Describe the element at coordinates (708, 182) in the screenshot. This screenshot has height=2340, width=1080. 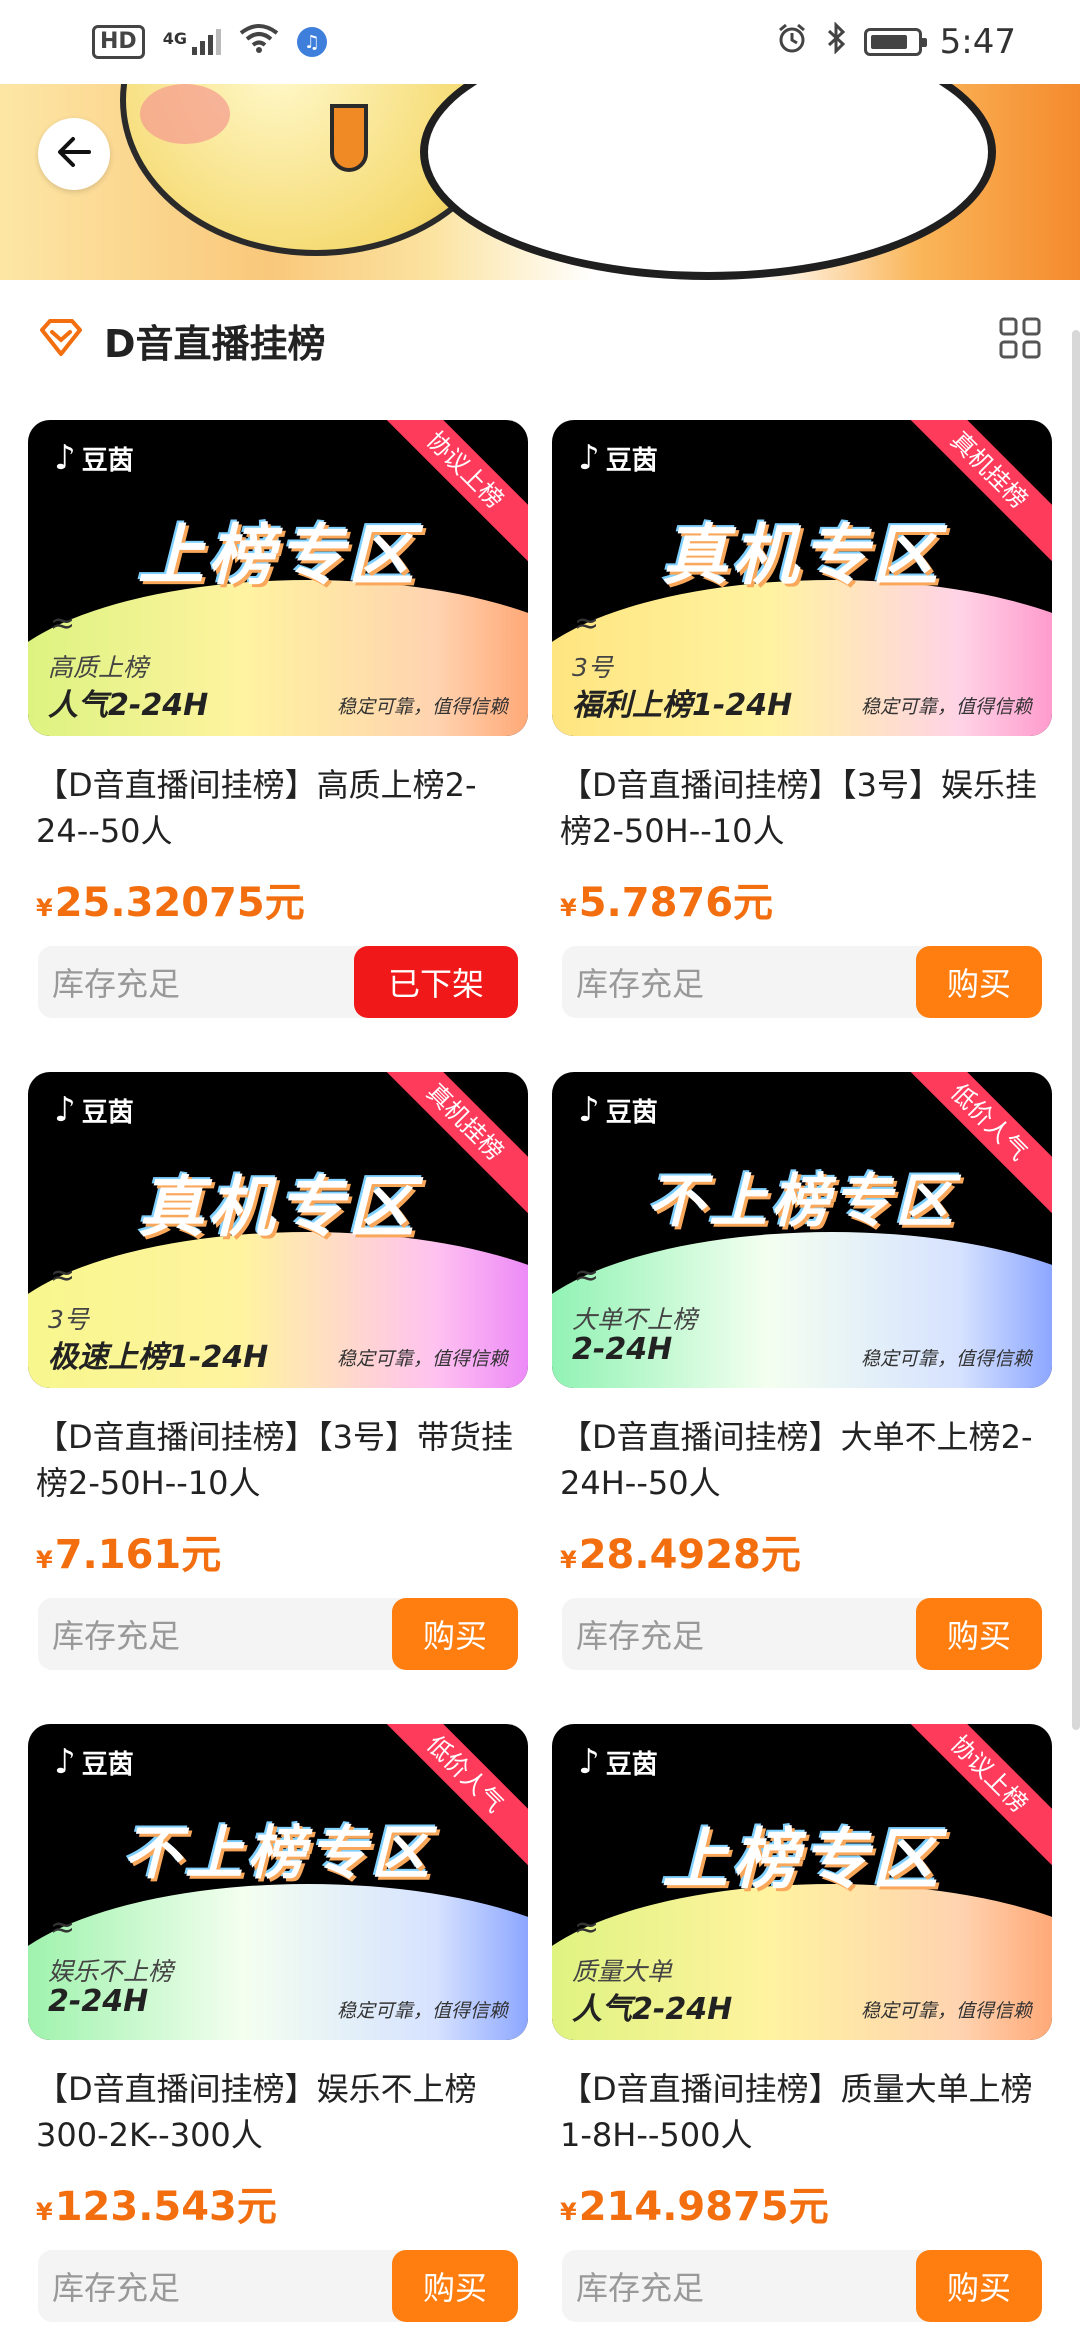
I see `banner-speech-bubble` at that location.